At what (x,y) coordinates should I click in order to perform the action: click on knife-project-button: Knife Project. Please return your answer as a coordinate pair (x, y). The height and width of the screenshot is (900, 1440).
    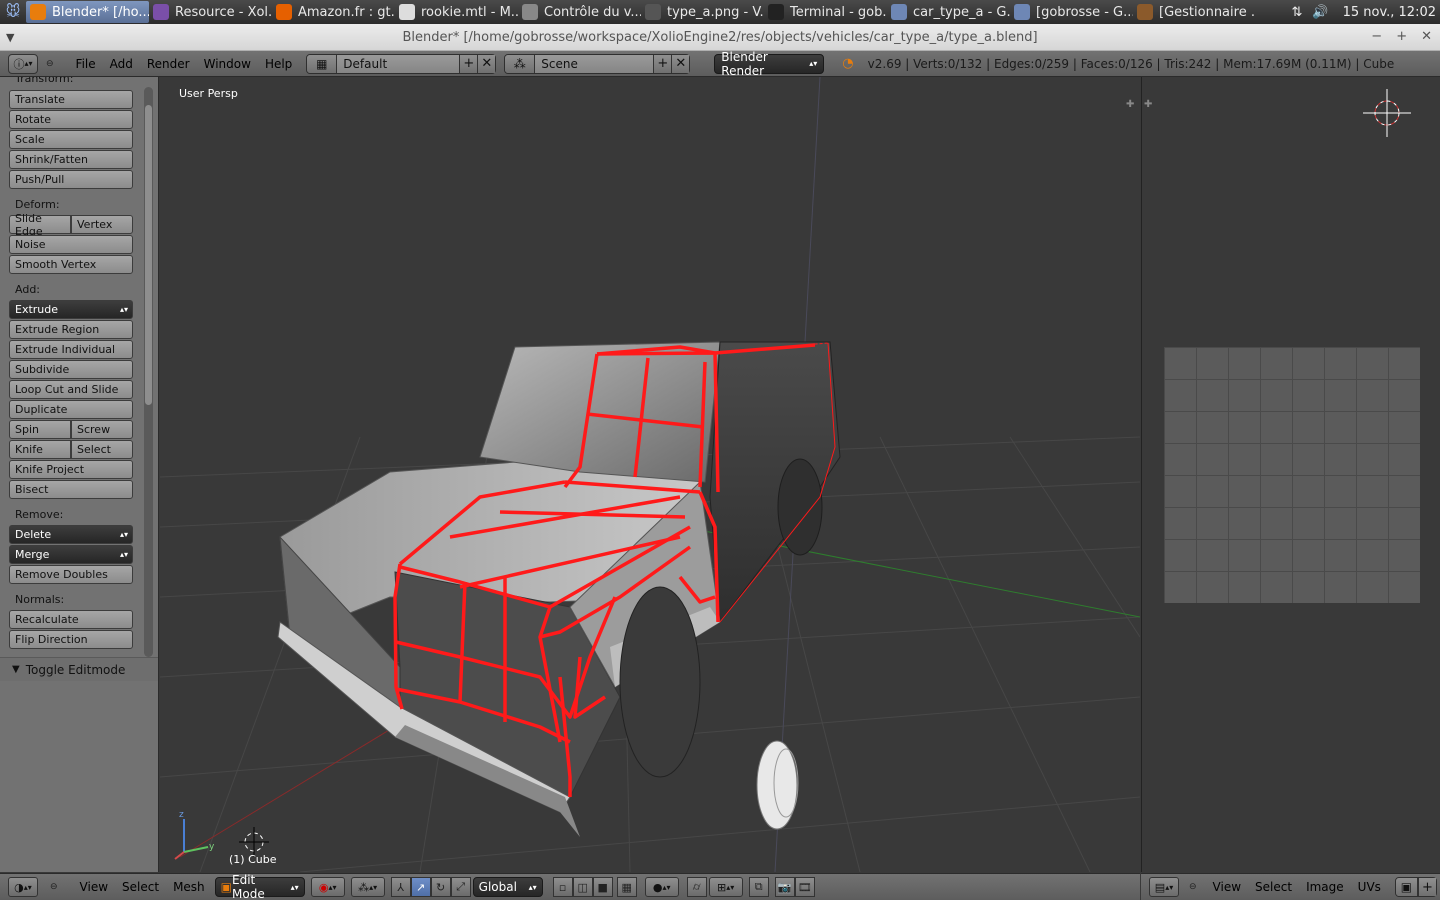
    Looking at the image, I should click on (71, 469).